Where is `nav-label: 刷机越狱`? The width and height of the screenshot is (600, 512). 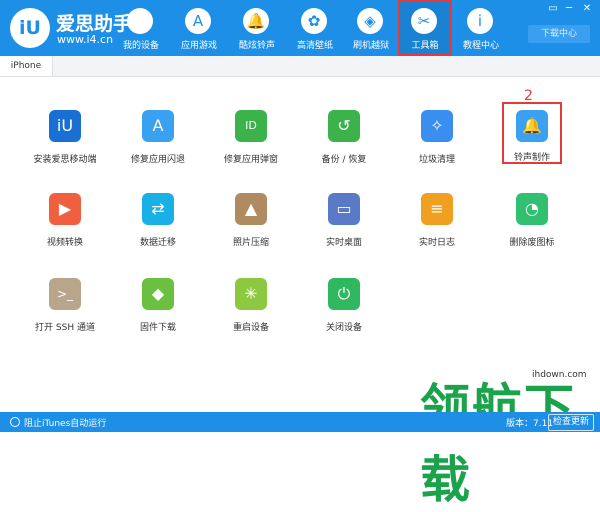 nav-label: 刷机越狱 is located at coordinates (370, 46).